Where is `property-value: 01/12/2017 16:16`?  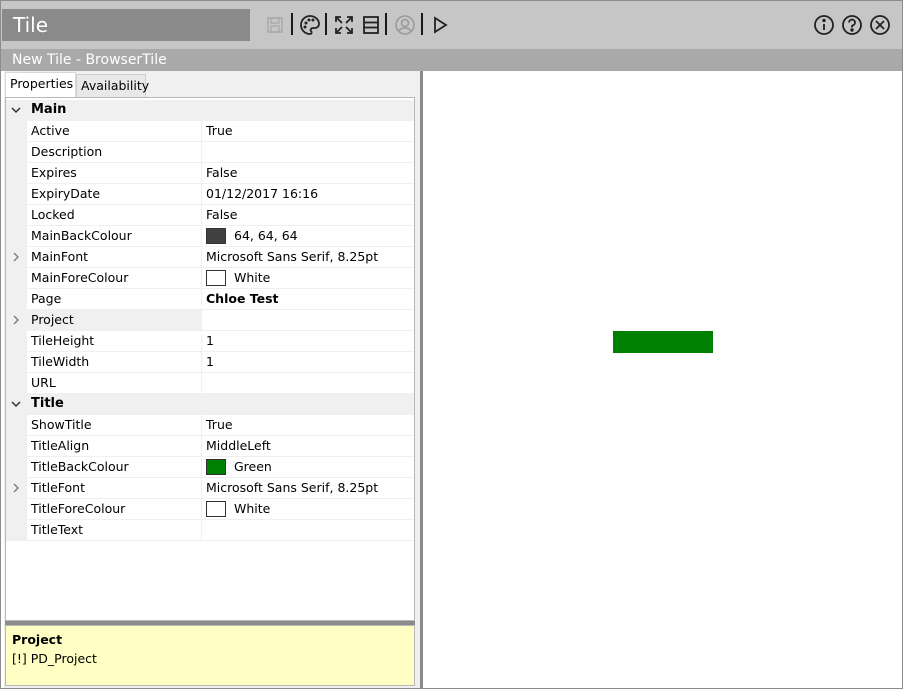 property-value: 01/12/2017 16:16 is located at coordinates (308, 194).